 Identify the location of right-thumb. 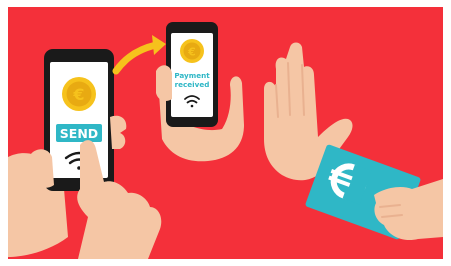
(164, 83).